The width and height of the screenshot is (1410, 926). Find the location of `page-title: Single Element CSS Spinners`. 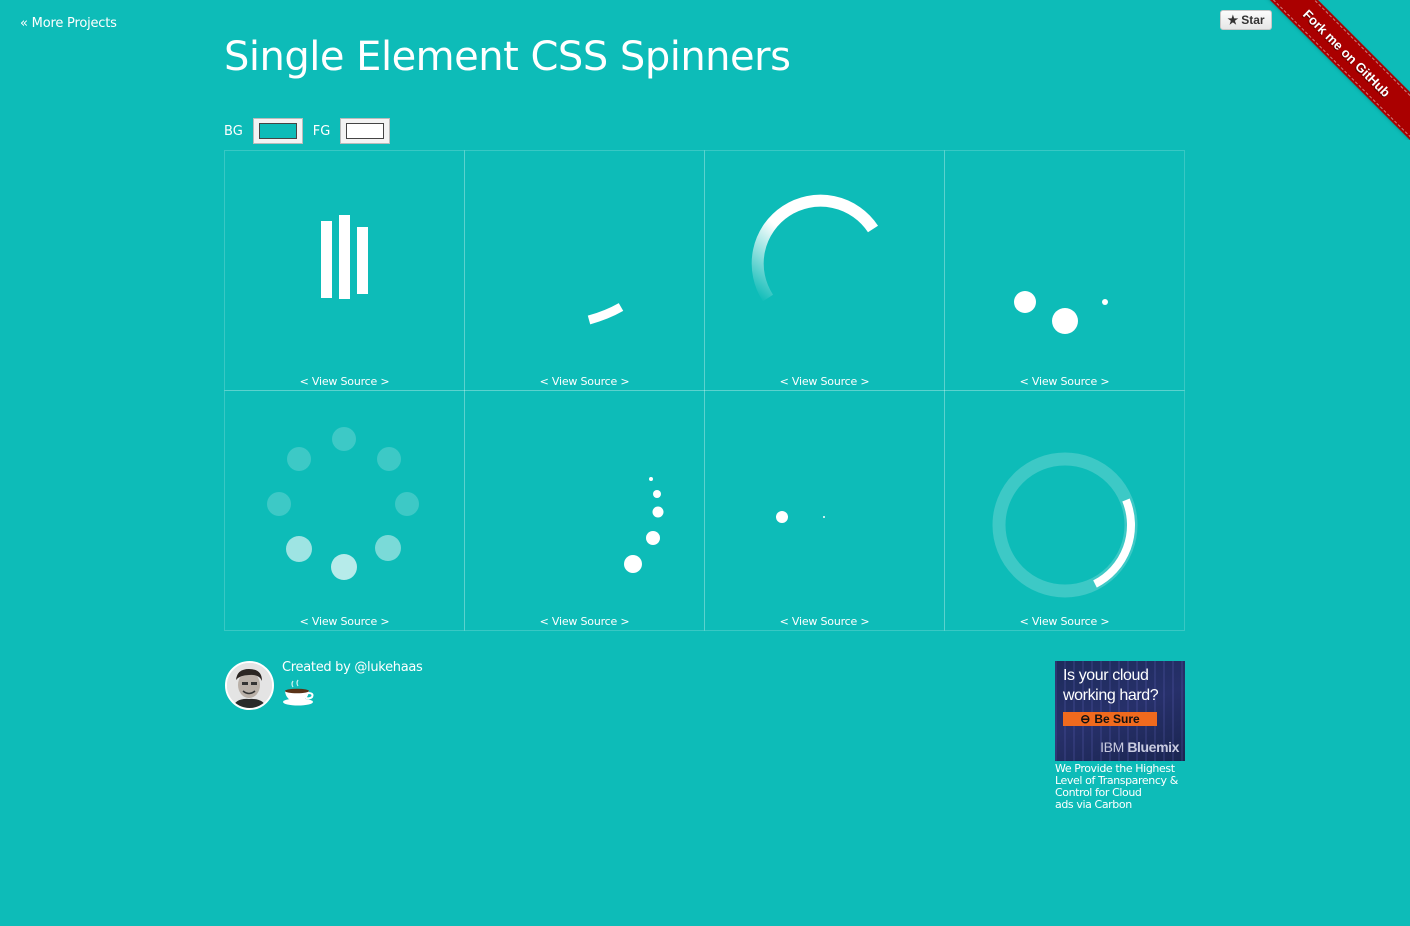

page-title: Single Element CSS Spinners is located at coordinates (507, 57).